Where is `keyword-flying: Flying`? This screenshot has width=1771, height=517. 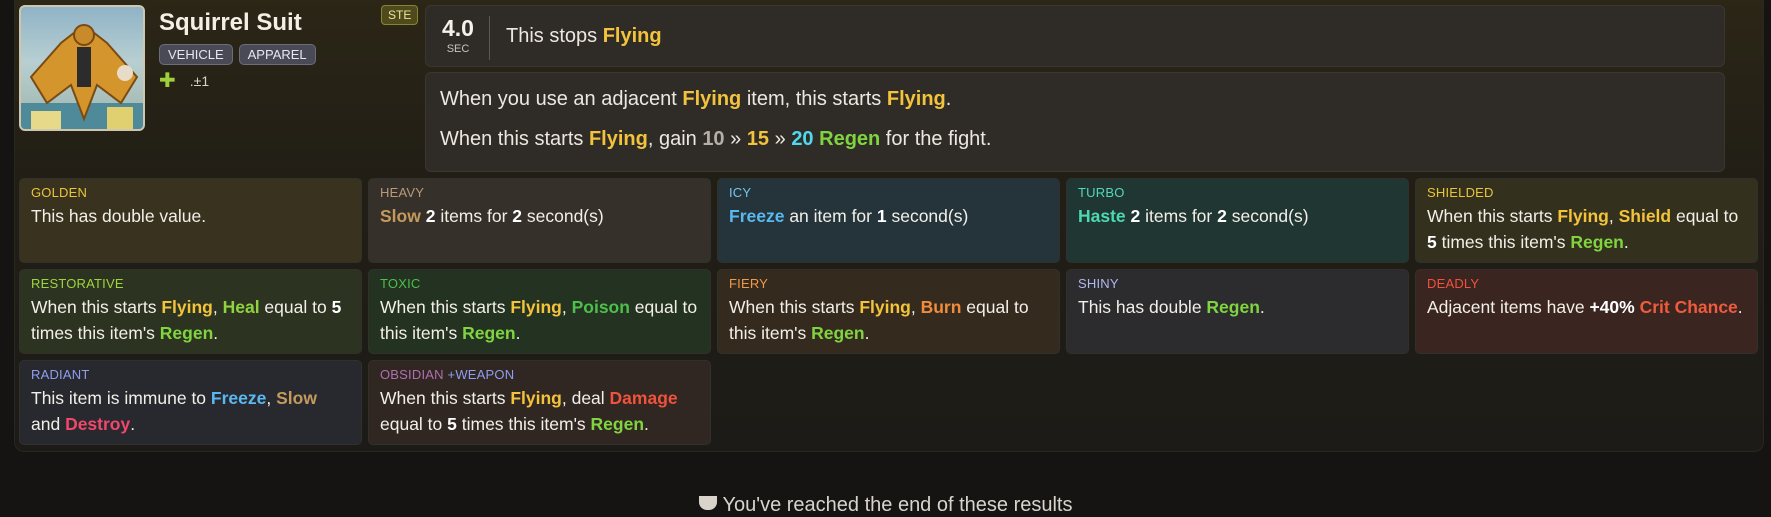 keyword-flying: Flying is located at coordinates (632, 36).